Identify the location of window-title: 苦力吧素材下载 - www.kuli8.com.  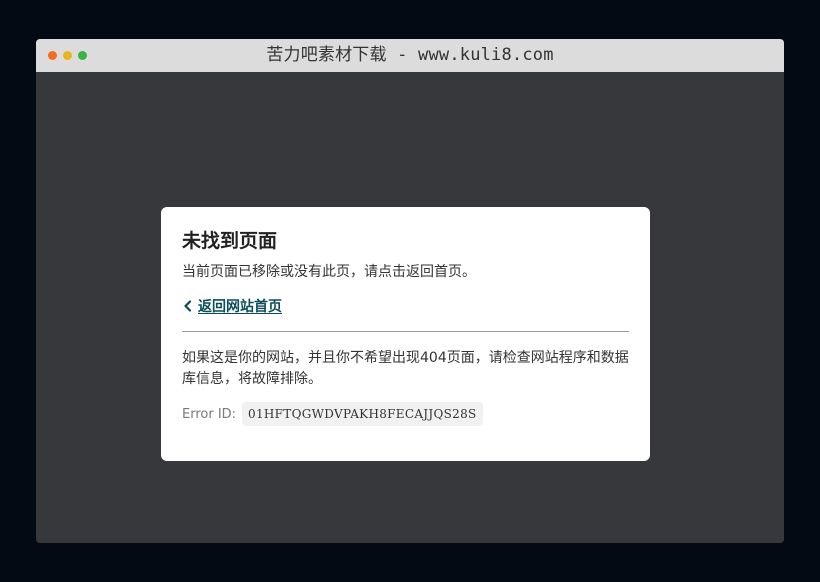
(410, 55).